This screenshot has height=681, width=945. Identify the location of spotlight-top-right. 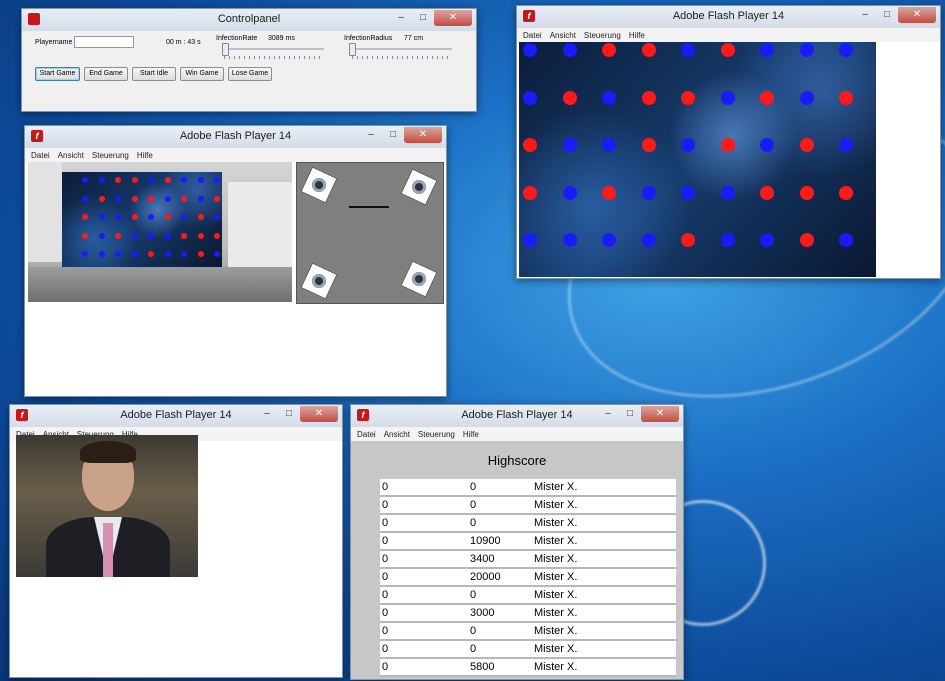
(419, 187).